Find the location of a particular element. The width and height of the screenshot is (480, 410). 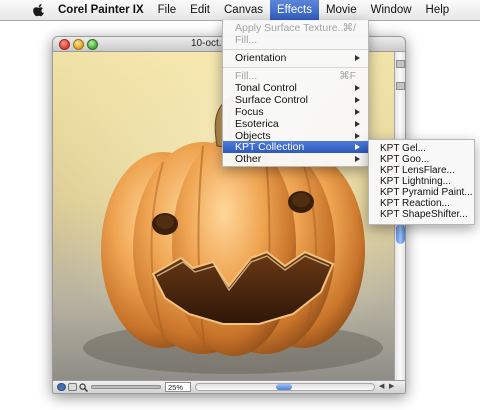

vertical-scroll-thumb is located at coordinates (400, 234).